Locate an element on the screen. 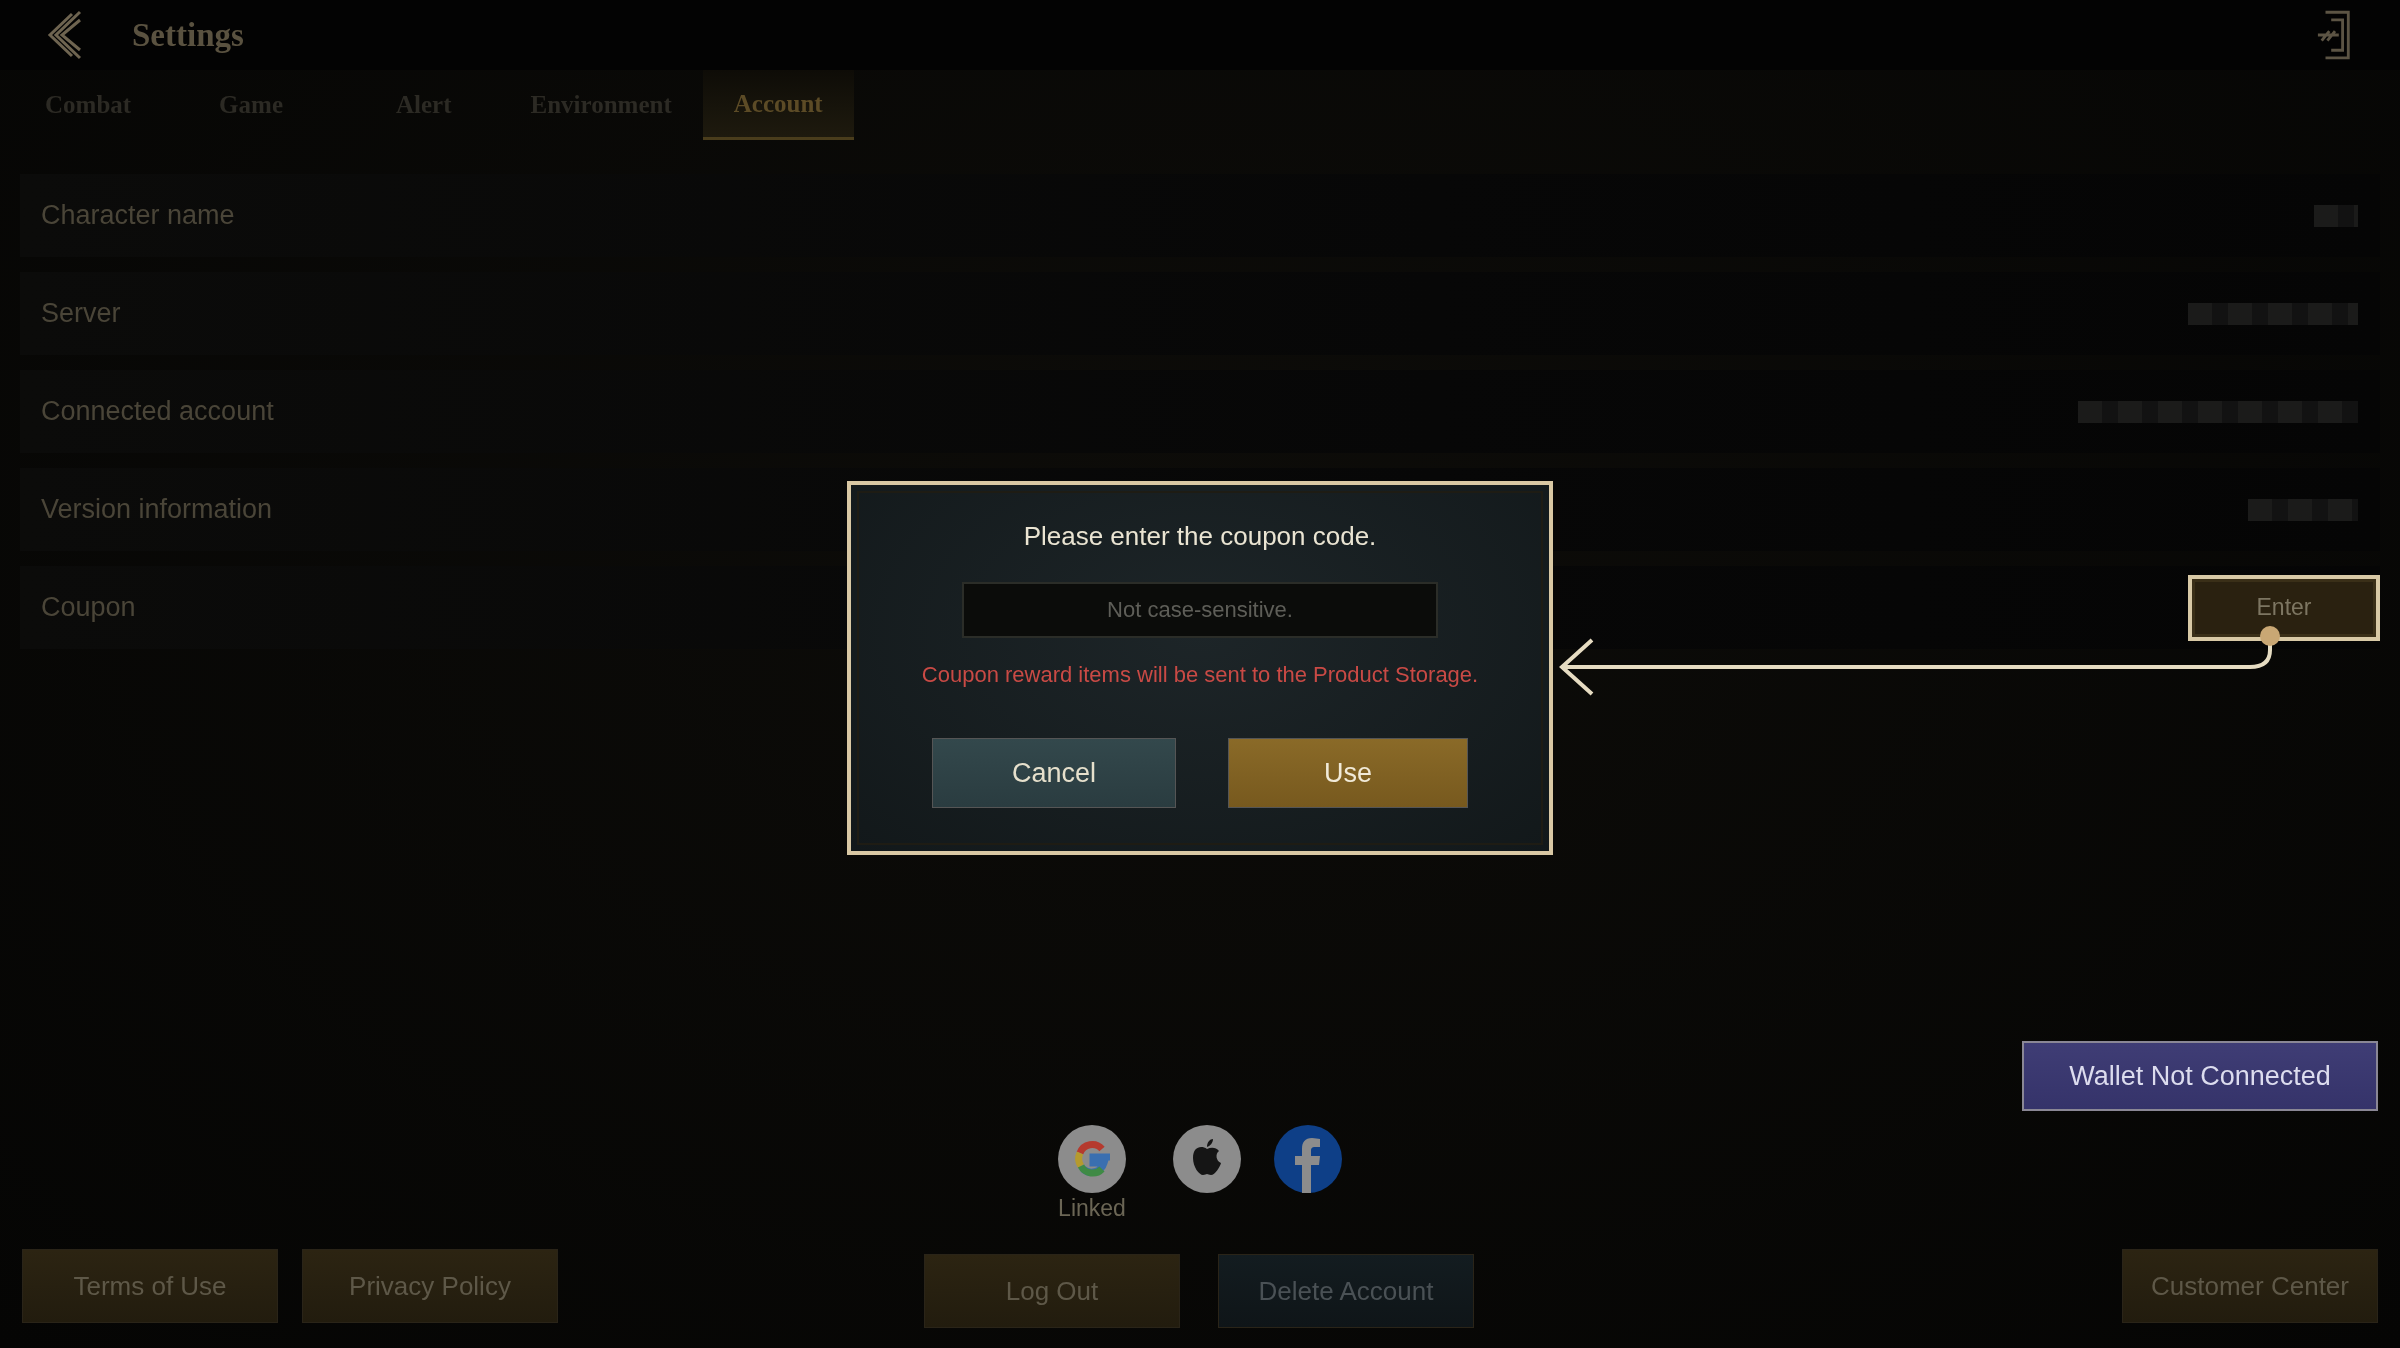 This screenshot has width=2400, height=1348. footer-button: Privacy Policy is located at coordinates (430, 1286).